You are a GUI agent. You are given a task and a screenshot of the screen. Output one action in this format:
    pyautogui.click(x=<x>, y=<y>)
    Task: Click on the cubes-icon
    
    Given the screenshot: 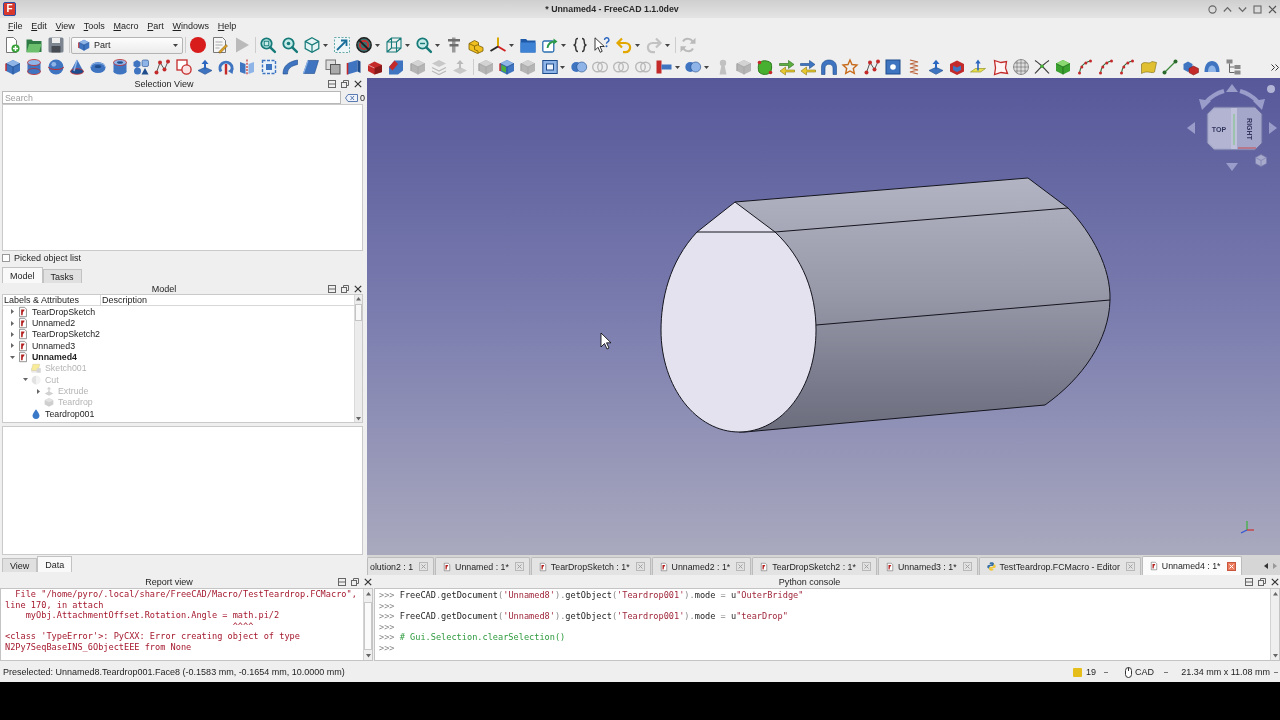 What is the action you would take?
    pyautogui.click(x=1191, y=67)
    